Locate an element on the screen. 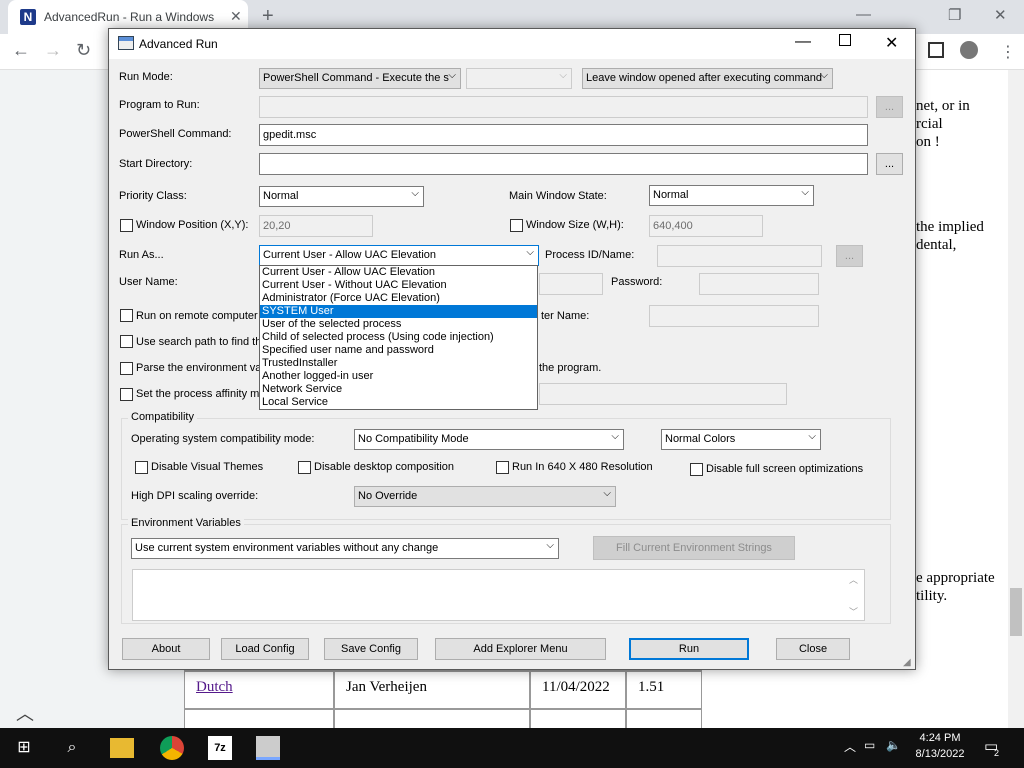 The height and width of the screenshot is (768, 1024). new-tab-icon: + is located at coordinates (268, 16).